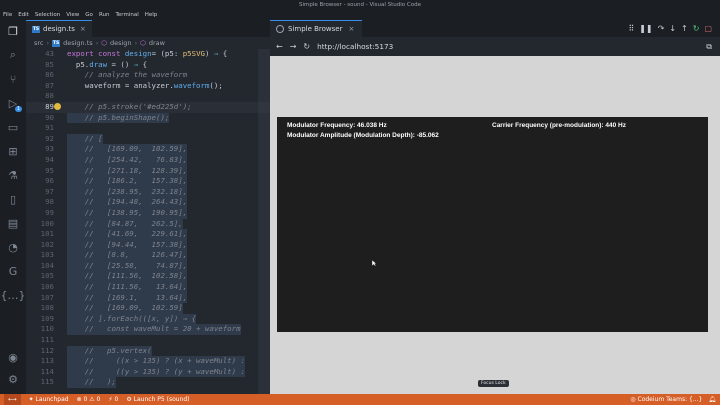 This screenshot has width=720, height=405. What do you see at coordinates (14, 104) in the screenshot?
I see `run-debug-icon: ▷ 1` at bounding box center [14, 104].